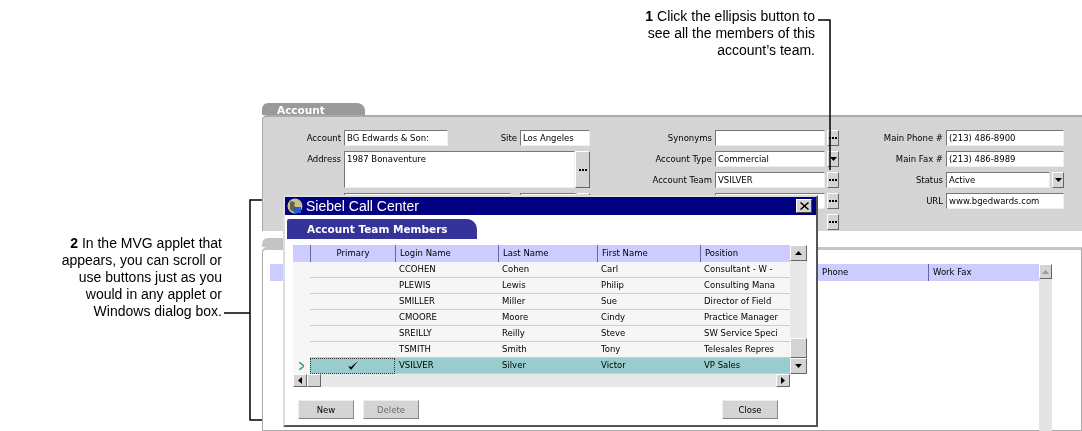 The image size is (1082, 431). I want to click on action-button: New, so click(326, 409).